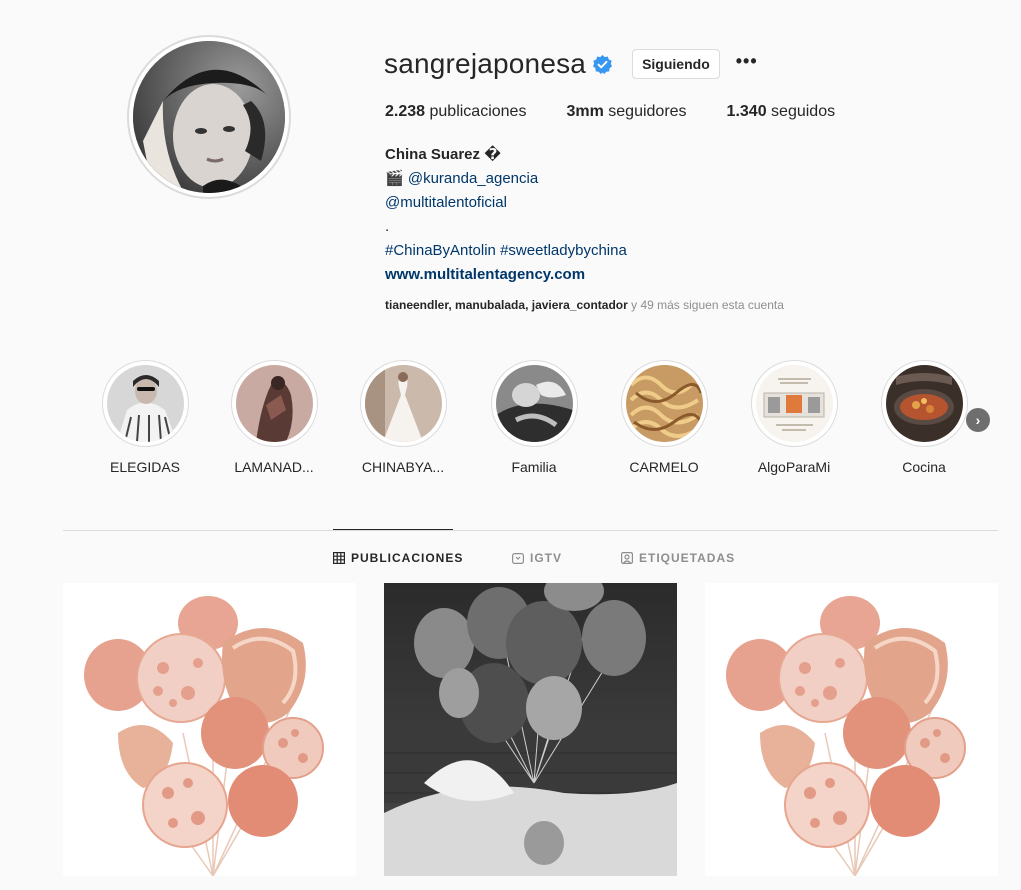 This screenshot has height=890, width=1021. I want to click on followers-label: seguidores, so click(647, 111).